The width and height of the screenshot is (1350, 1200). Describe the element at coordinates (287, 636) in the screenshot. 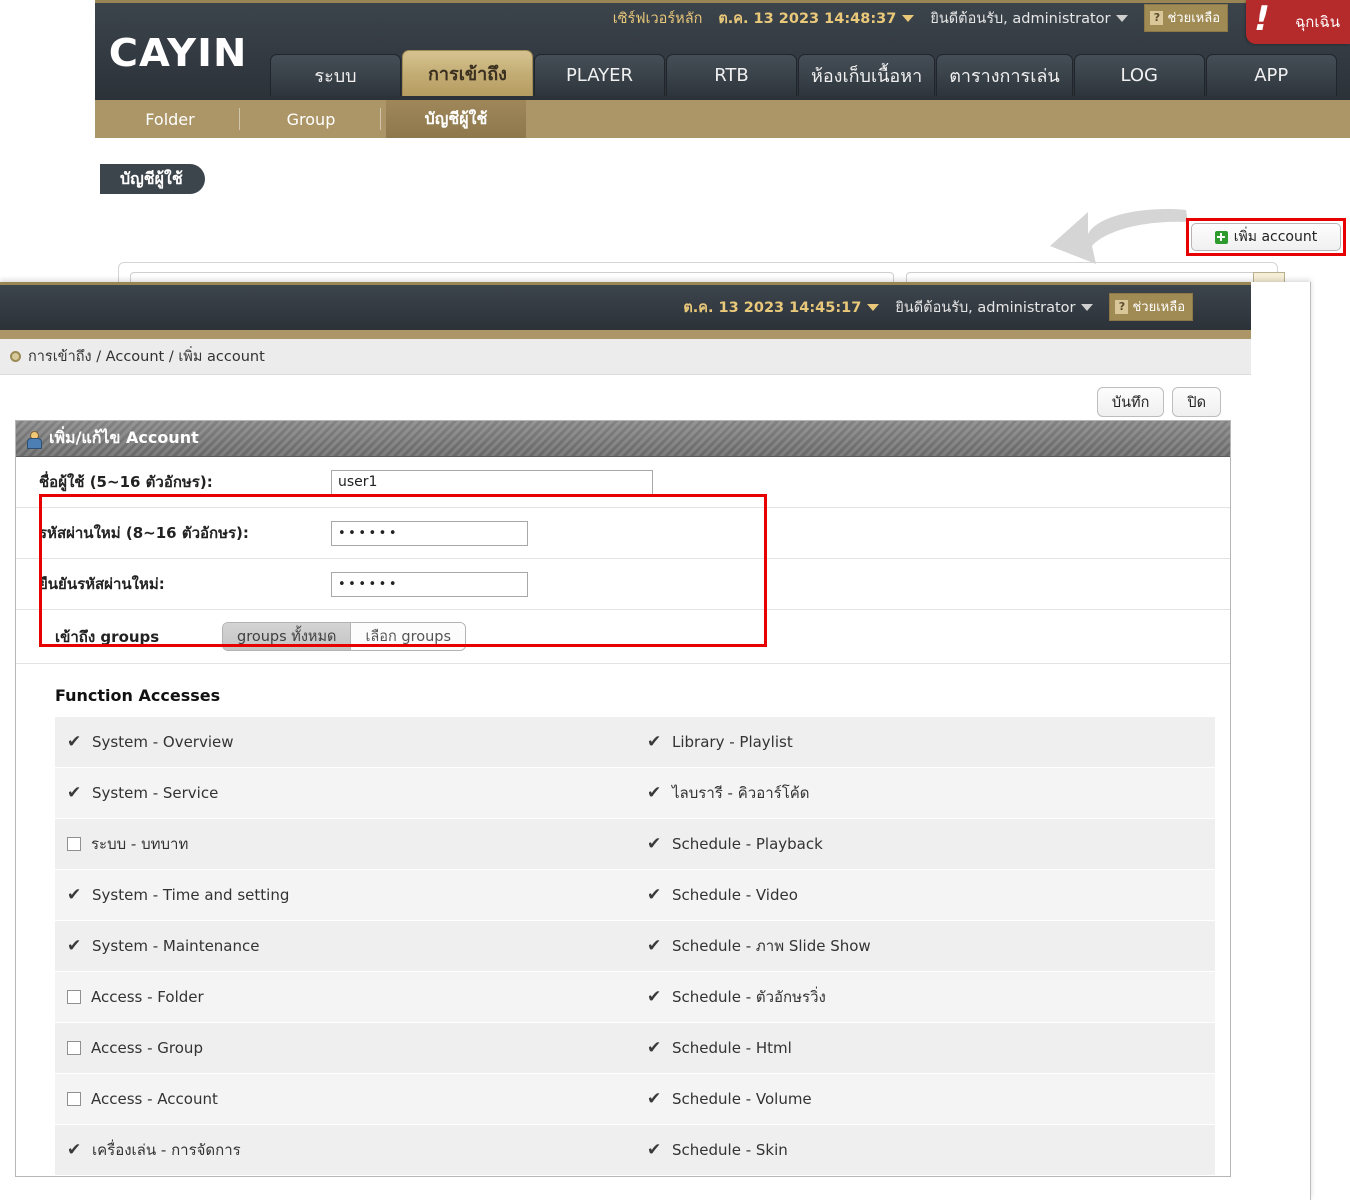

I see `groups-all-option: groups ทั้งหมด` at that location.